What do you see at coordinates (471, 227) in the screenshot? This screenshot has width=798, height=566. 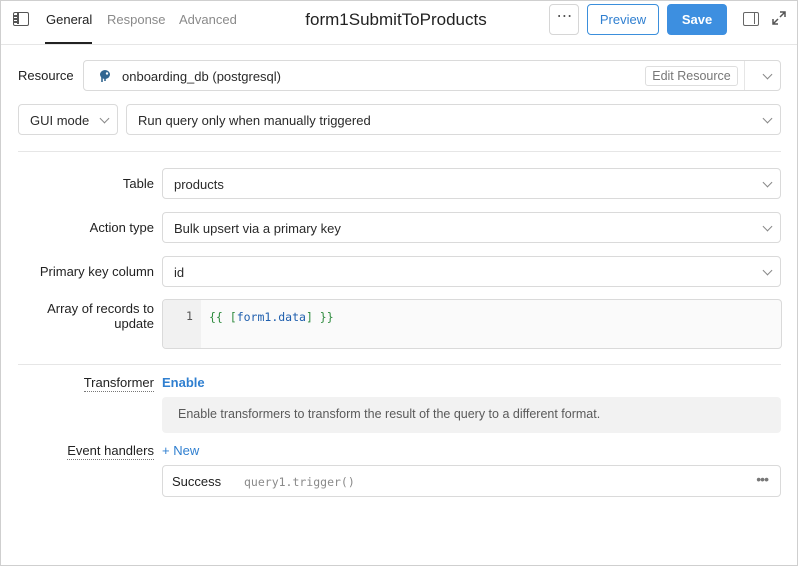 I see `action-type-select: Bulk upsert via a primary key` at bounding box center [471, 227].